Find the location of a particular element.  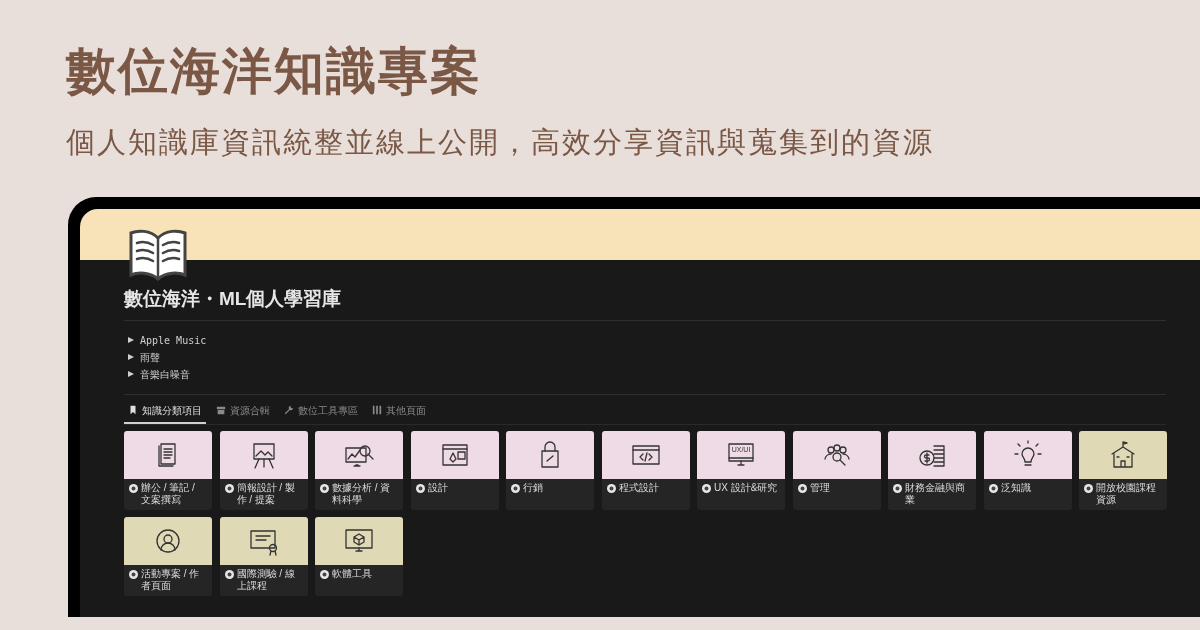

category-card: 國際測驗 / 線上課程 is located at coordinates (263, 556).